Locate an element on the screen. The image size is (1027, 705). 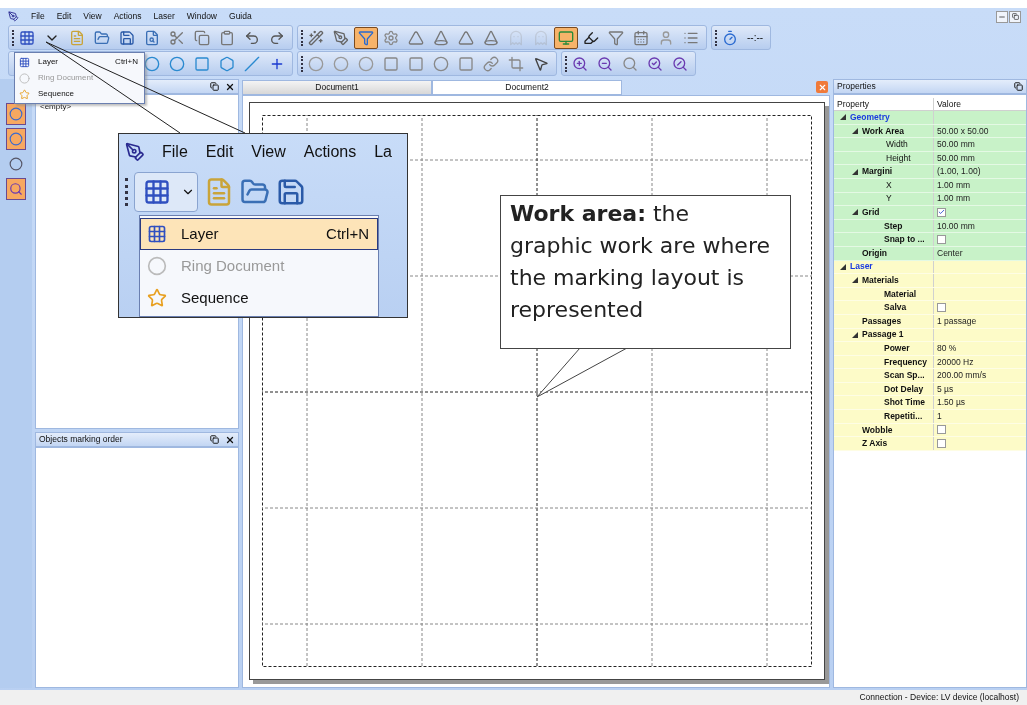
property-value: 50.00 mm is located at coordinates (956, 144).